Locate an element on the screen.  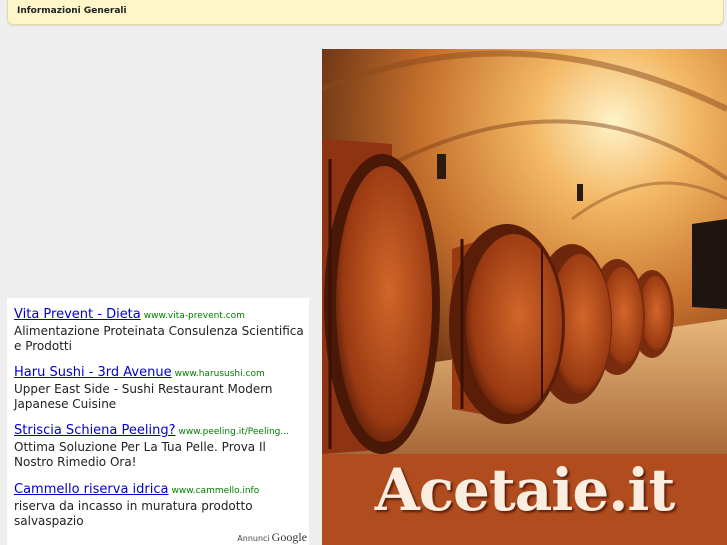
ad-url: www.harusushi.com is located at coordinates (220, 374).